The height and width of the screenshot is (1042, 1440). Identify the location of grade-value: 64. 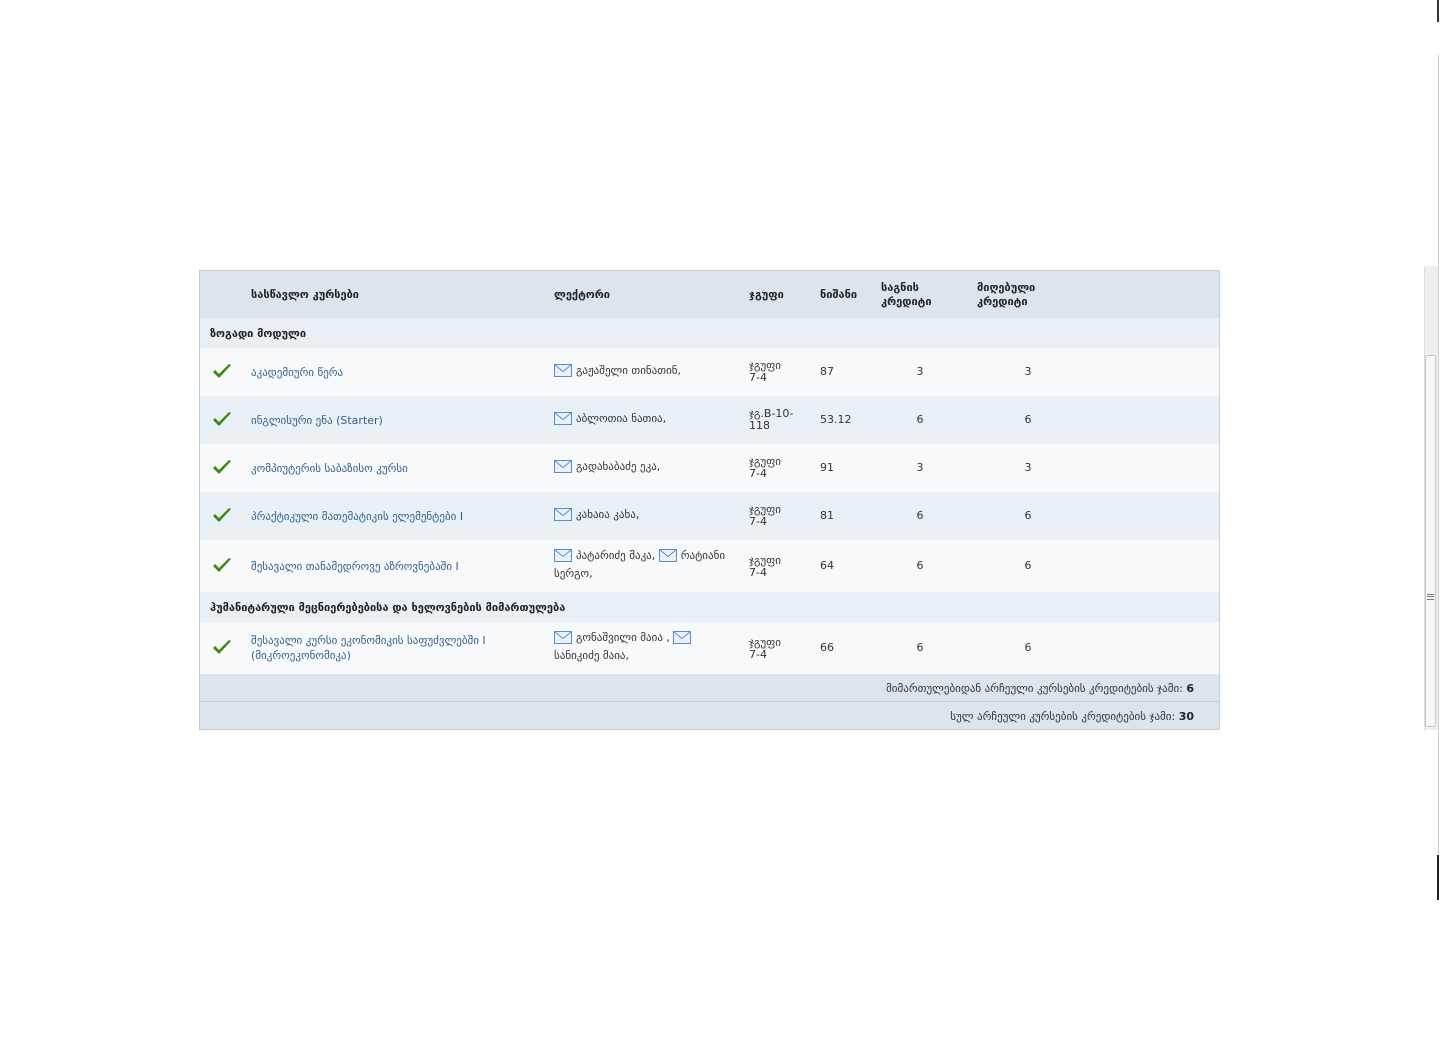
(827, 565).